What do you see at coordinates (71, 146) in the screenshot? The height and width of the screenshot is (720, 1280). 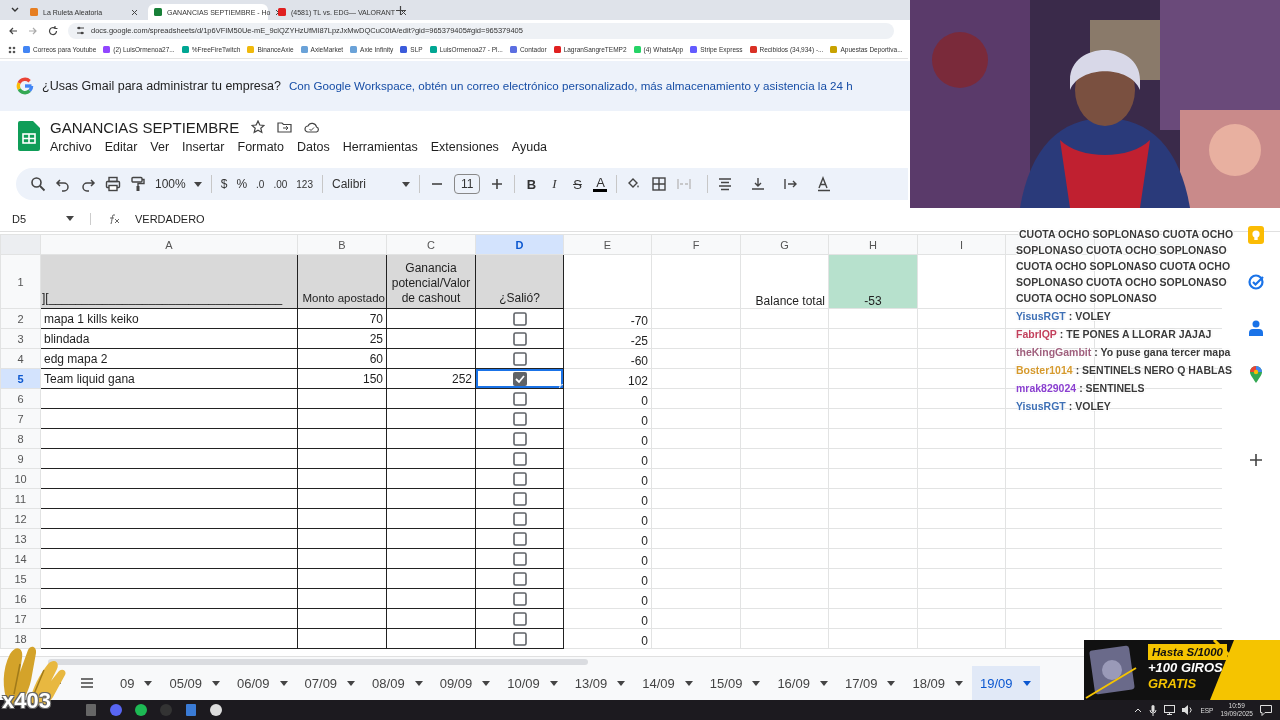 I see `menu-item: Archivo` at bounding box center [71, 146].